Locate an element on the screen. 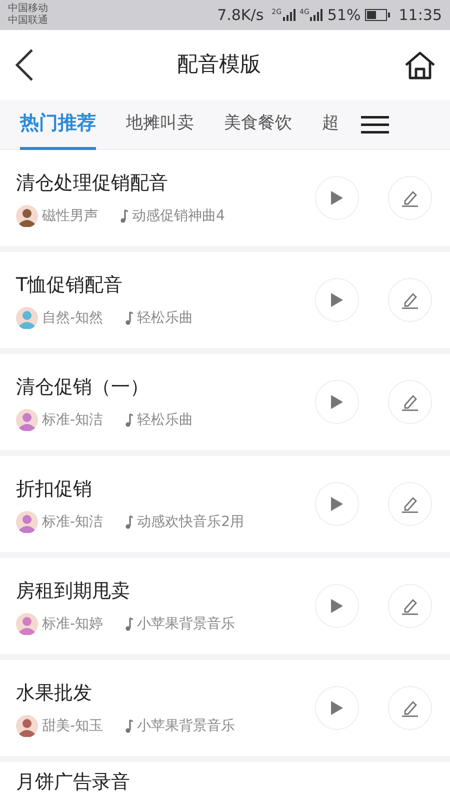 Image resolution: width=450 pixels, height=800 pixels. template-title: 月饼广告录音 is located at coordinates (73, 782).